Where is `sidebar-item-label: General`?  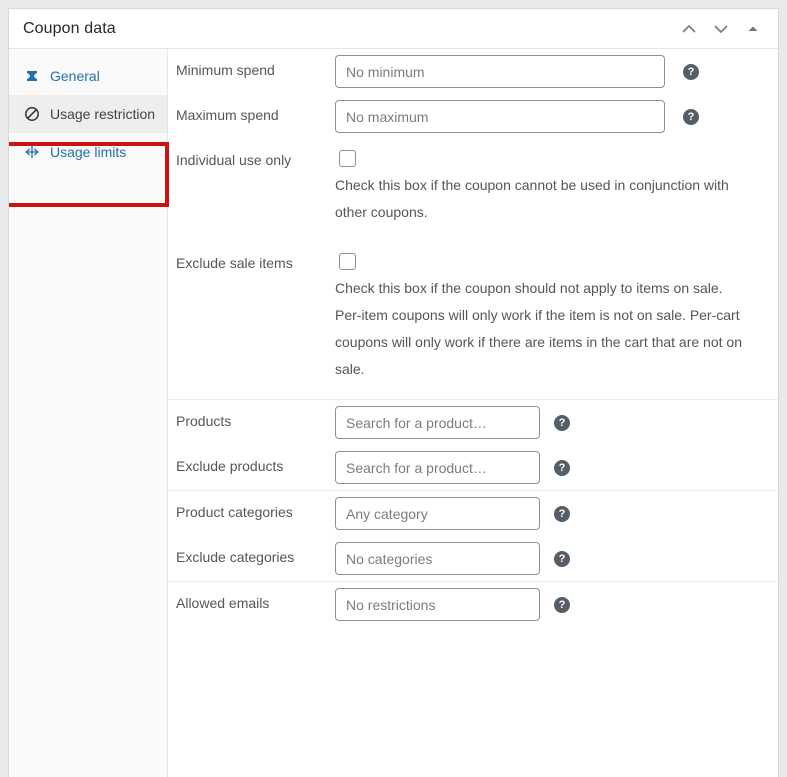 sidebar-item-label: General is located at coordinates (75, 76).